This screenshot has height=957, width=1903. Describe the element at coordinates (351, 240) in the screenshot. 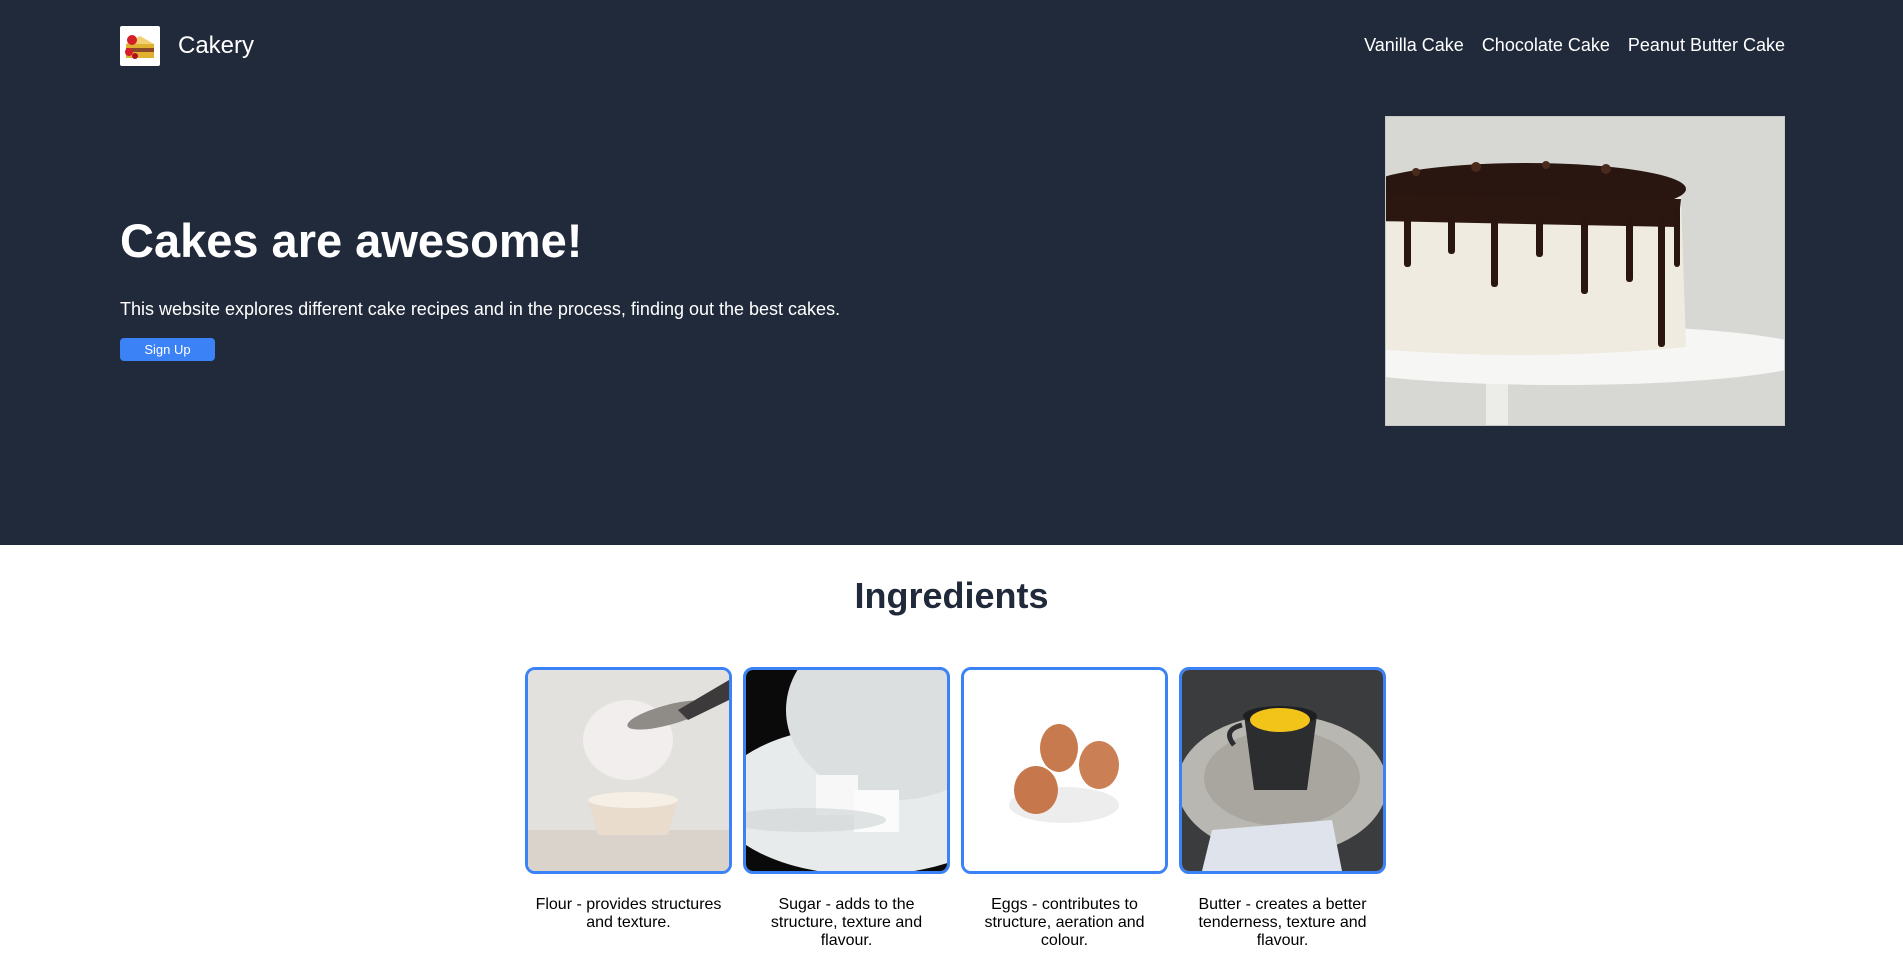

I see `hero-title: Cakes are awesome!` at that location.